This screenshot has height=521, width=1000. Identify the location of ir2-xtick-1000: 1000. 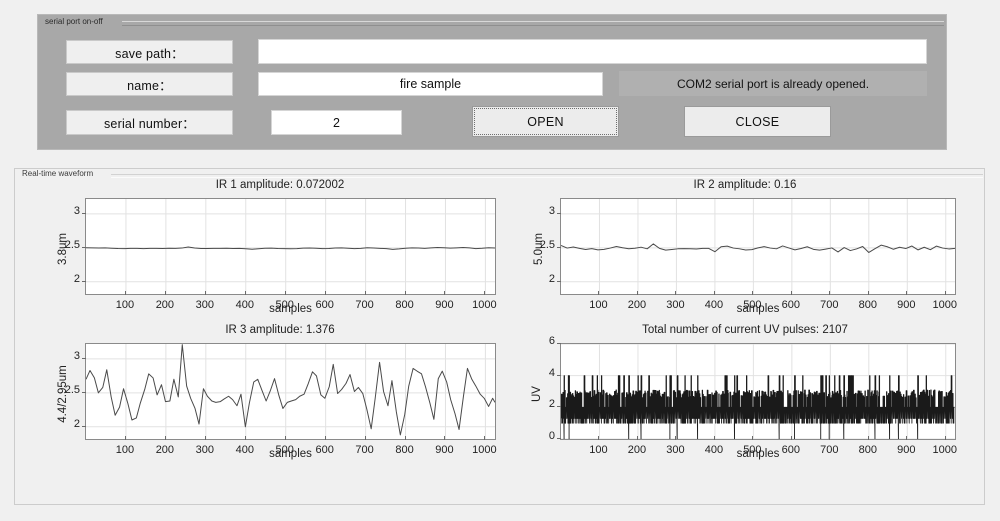
(944, 305).